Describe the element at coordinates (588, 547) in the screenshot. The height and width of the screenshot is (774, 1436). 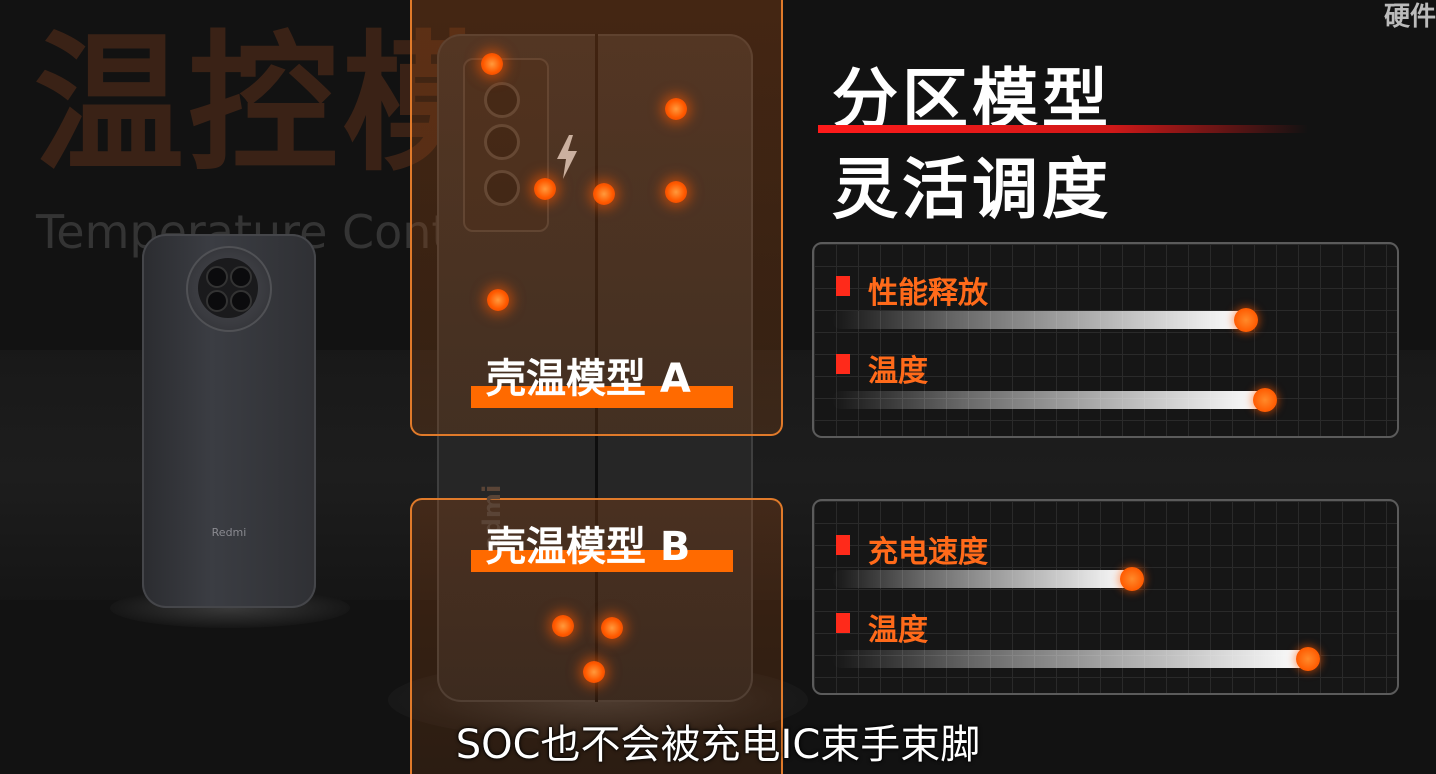
I see `zone-b-label: 壳温模型 B` at that location.